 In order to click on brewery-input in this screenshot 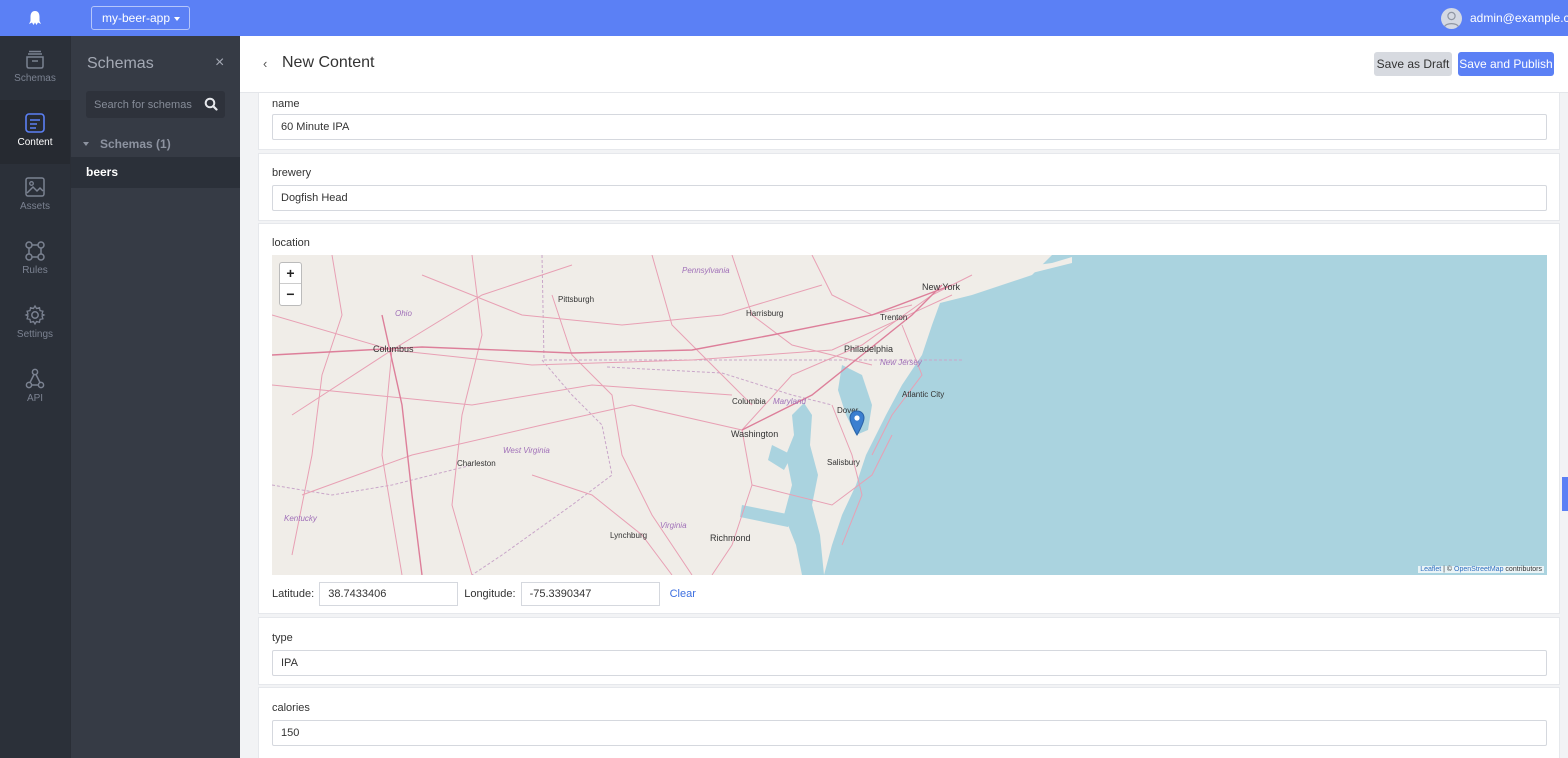, I will do `click(909, 198)`.